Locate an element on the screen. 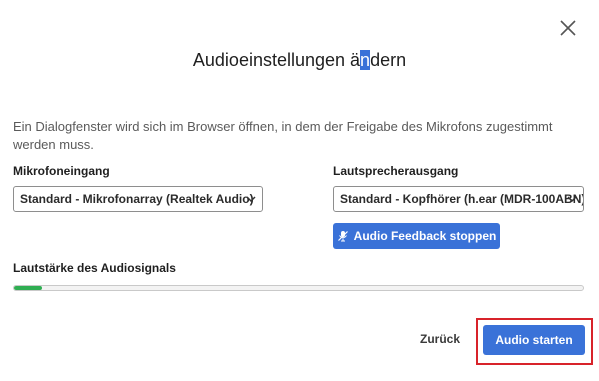  microphone-select-value: Standard - Mikrofonarray (Realtek Audio) is located at coordinates (137, 199).